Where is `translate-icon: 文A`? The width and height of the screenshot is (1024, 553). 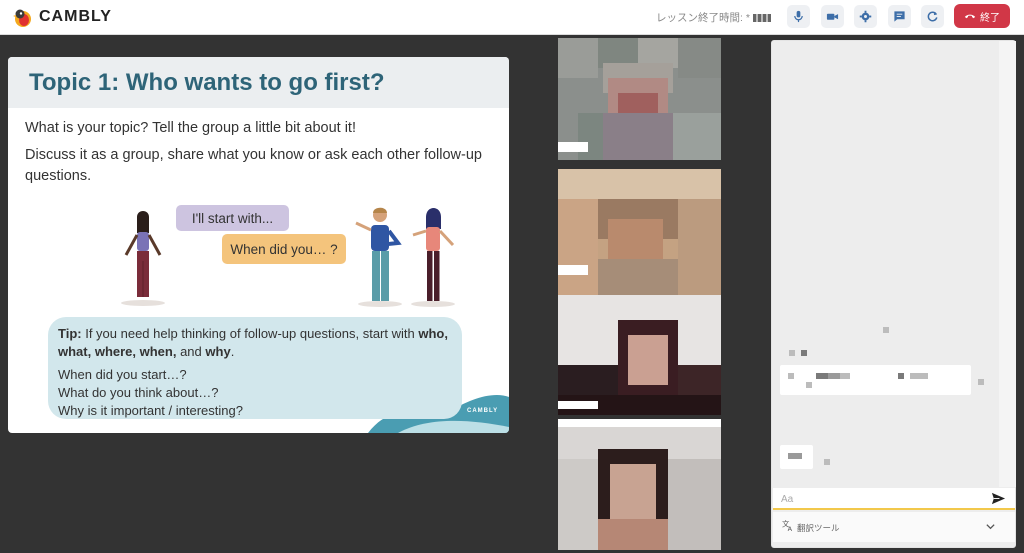
translate-icon: 文A is located at coordinates (787, 525).